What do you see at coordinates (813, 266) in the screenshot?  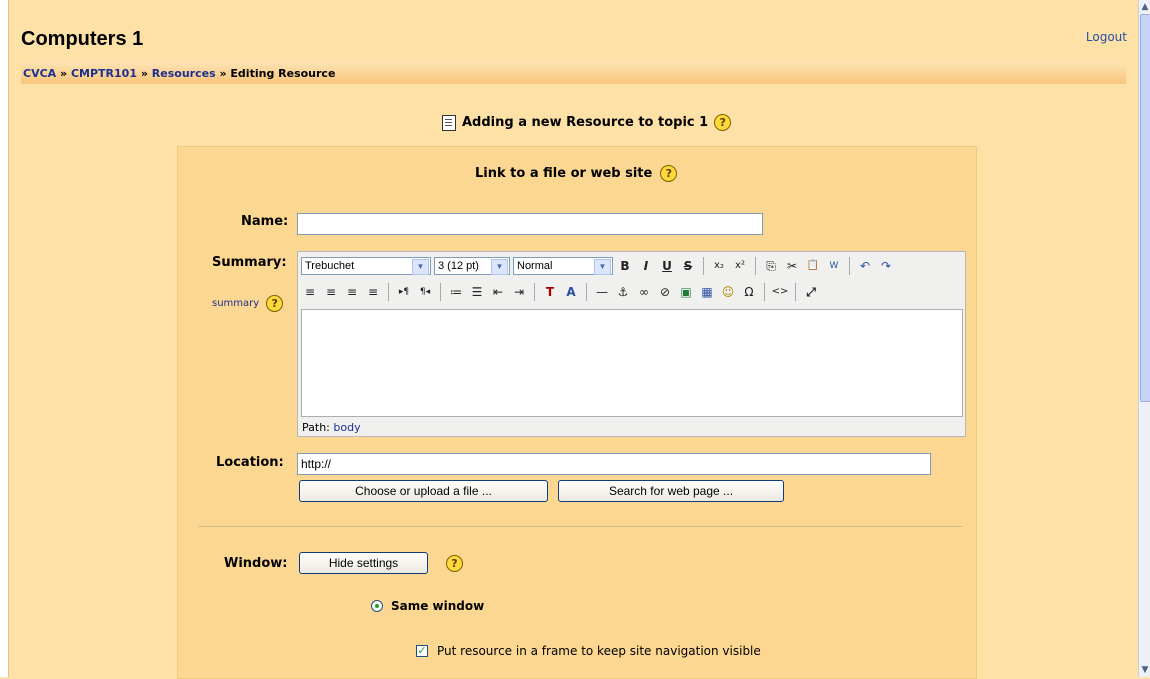 I see `paste-icon: 📋` at bounding box center [813, 266].